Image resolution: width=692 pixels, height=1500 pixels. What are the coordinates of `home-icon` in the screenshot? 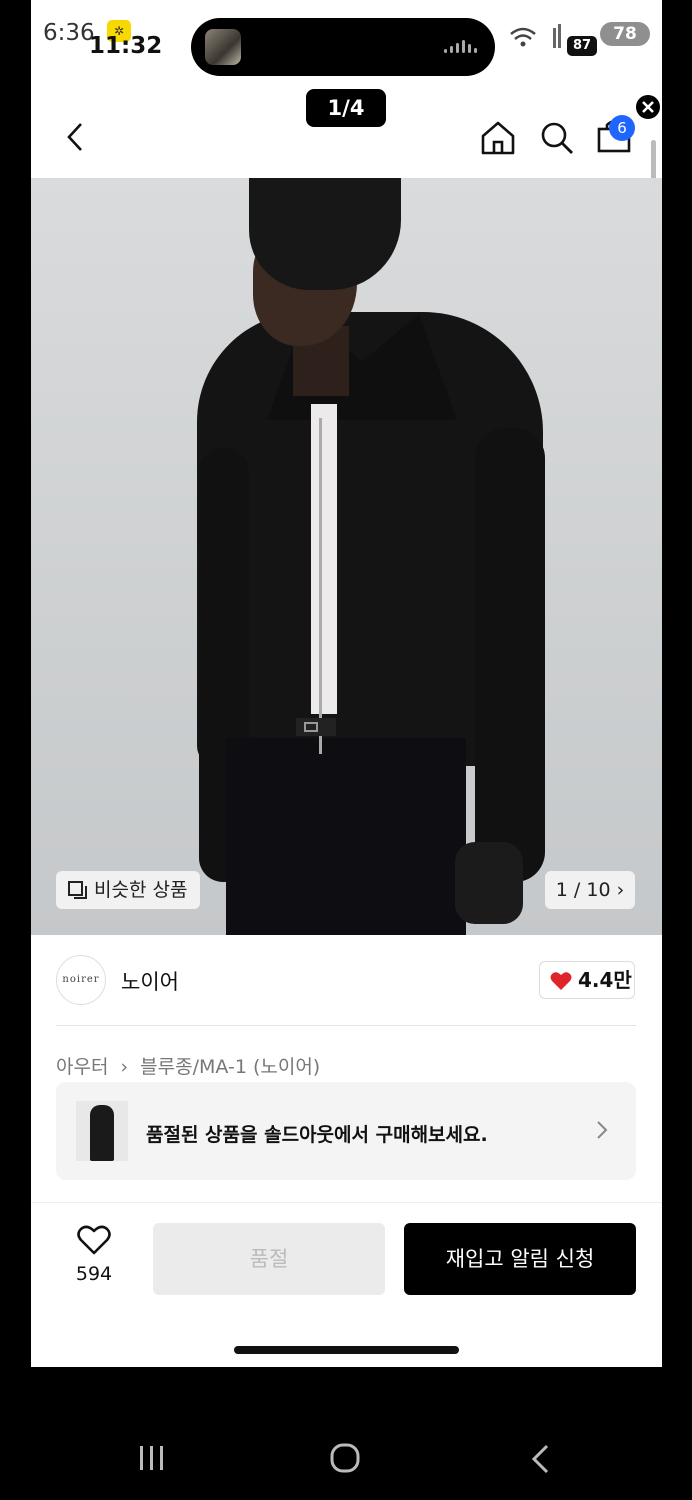 It's located at (498, 138).